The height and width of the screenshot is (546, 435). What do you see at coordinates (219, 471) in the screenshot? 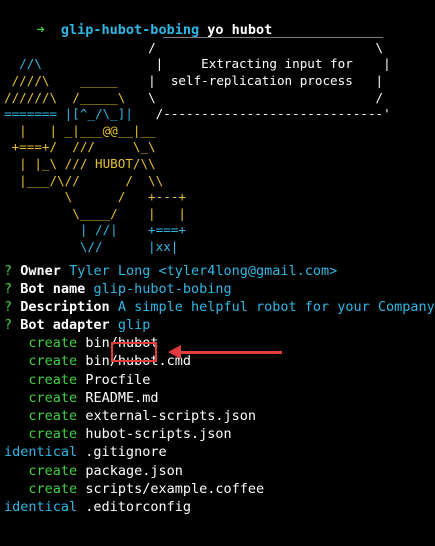
I see `file-log-row: create package.json` at bounding box center [219, 471].